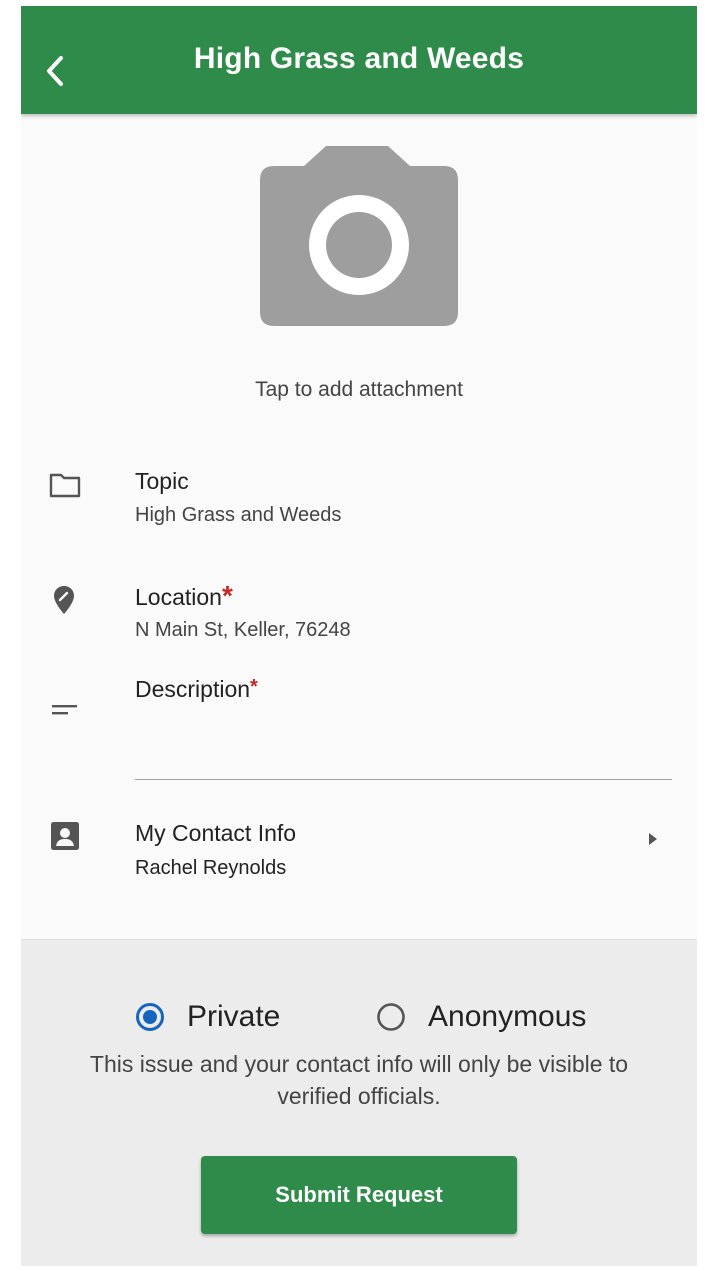  I want to click on radio-anonymous-label: Anonymous, so click(507, 1016).